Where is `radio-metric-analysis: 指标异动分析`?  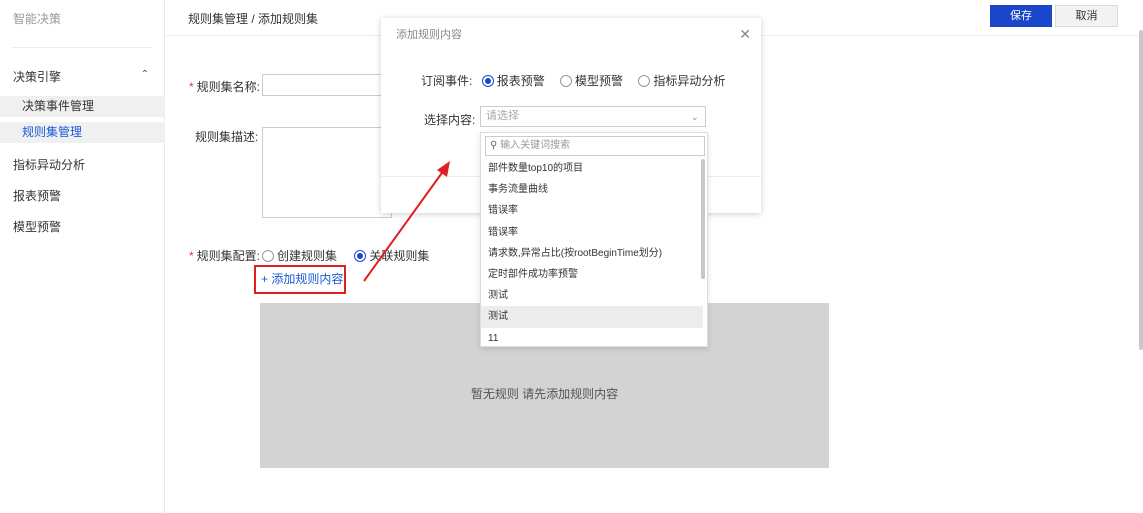
radio-metric-analysis: 指标异动分析 is located at coordinates (681, 81).